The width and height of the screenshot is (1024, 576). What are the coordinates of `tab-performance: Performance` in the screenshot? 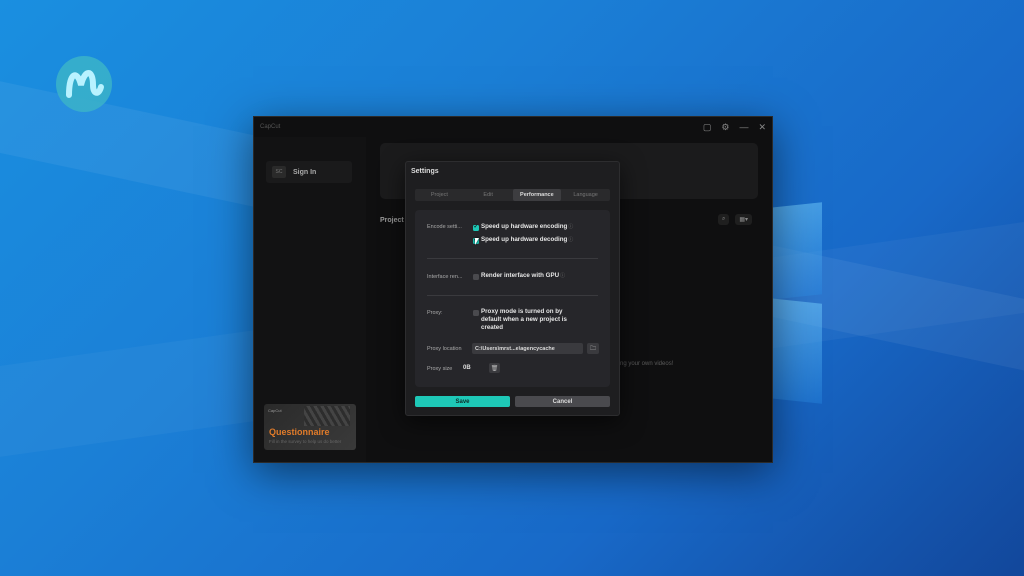 It's located at (537, 195).